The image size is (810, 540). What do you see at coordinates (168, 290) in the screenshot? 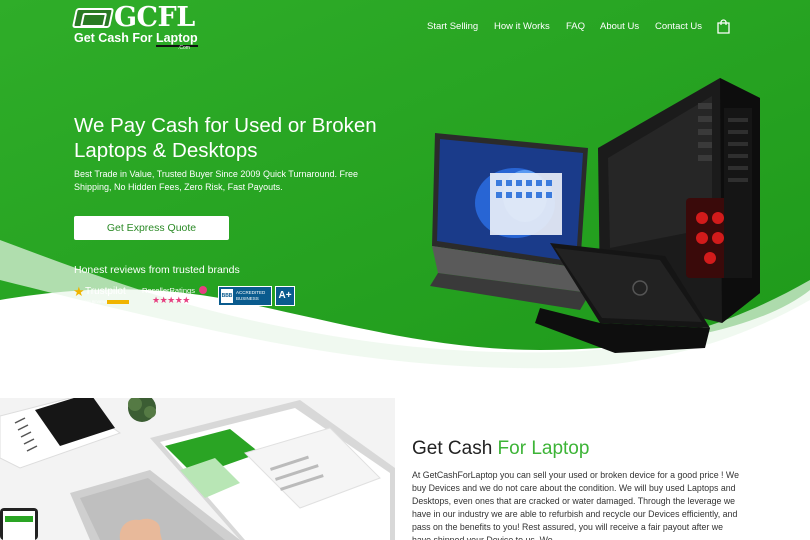
I see `resellerratings-name: ResellerRatings` at bounding box center [168, 290].